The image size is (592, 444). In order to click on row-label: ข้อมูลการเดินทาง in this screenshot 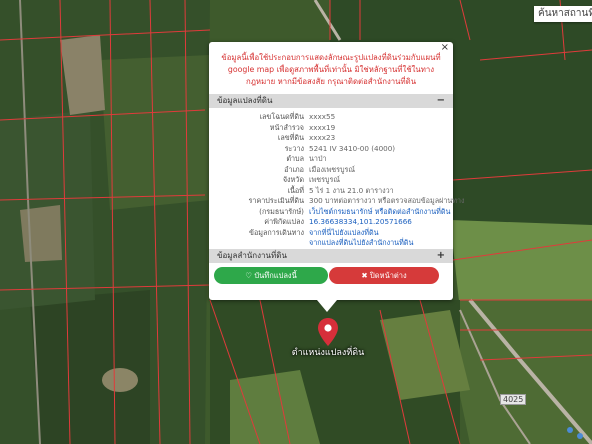, I will do `click(276, 232)`.